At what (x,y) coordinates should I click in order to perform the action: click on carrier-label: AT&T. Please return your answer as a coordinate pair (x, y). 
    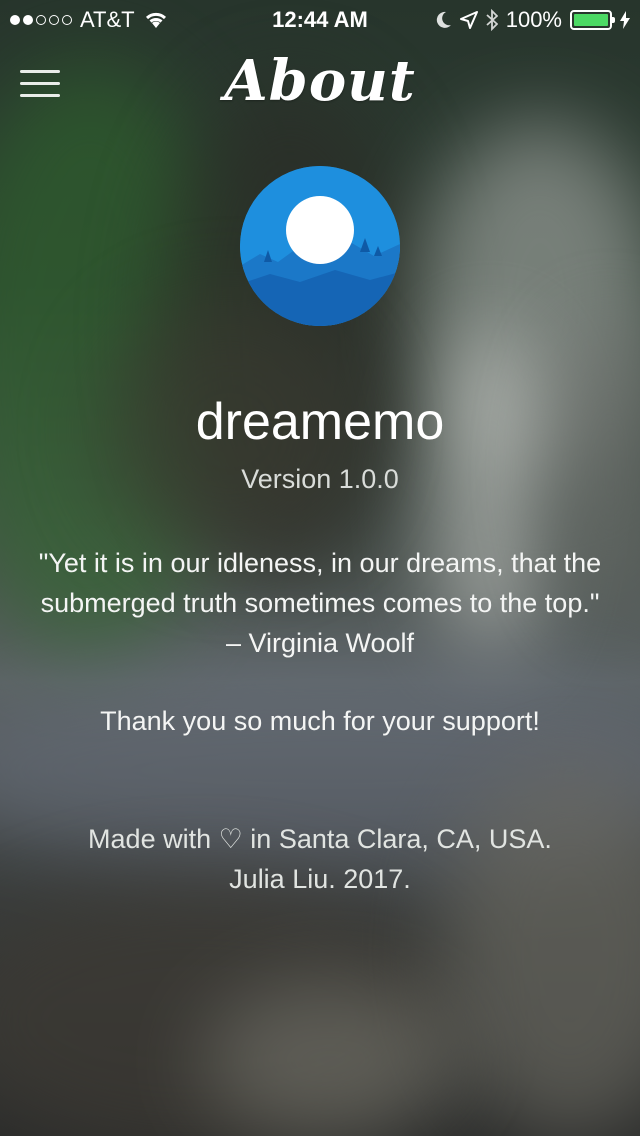
    Looking at the image, I should click on (107, 19).